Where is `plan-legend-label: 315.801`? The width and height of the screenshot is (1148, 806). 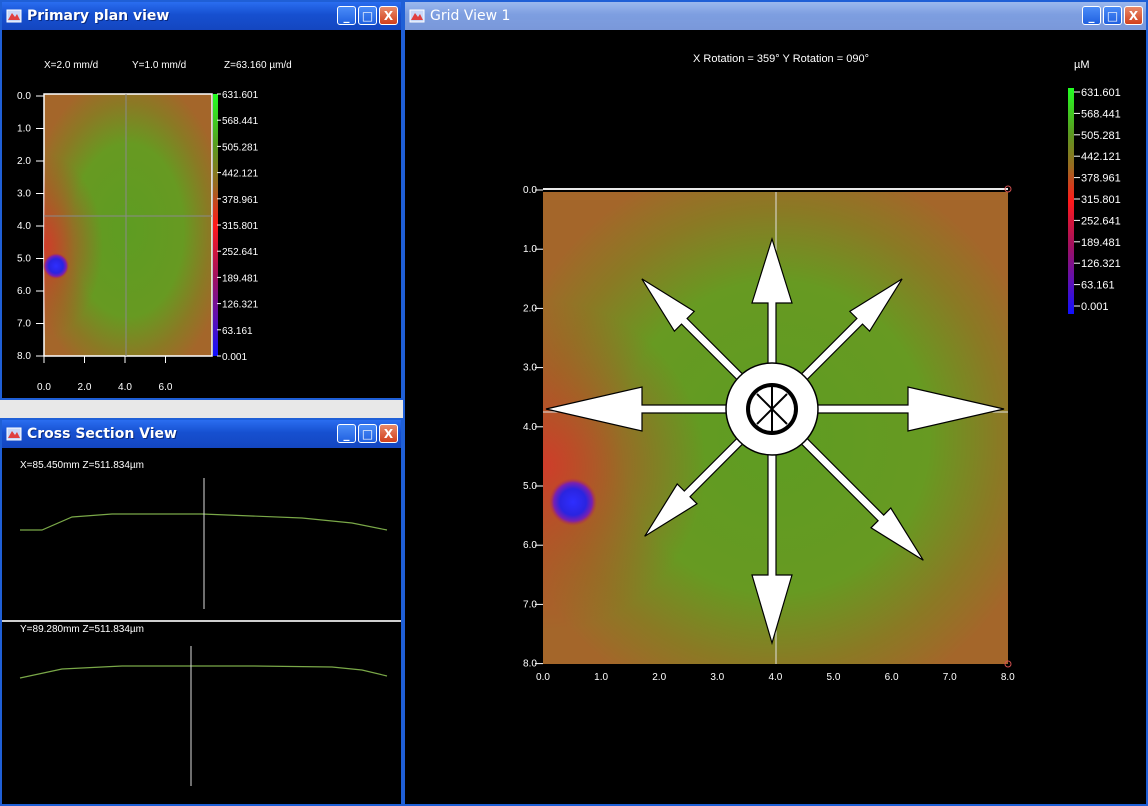
plan-legend-label: 315.801 is located at coordinates (240, 226).